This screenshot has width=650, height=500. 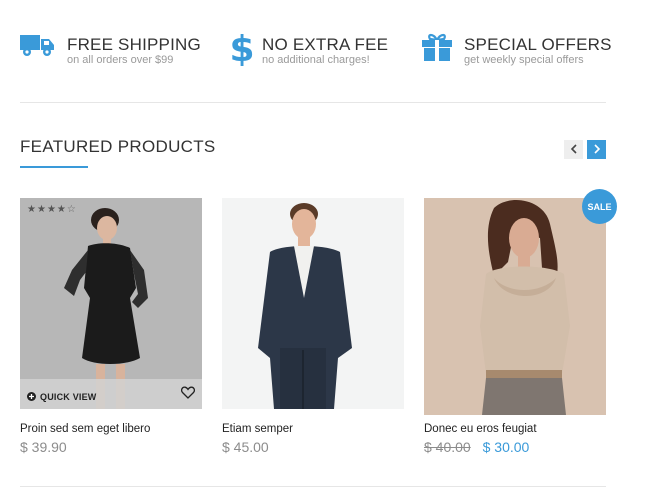 I want to click on dollar-icon: $, so click(x=241, y=49).